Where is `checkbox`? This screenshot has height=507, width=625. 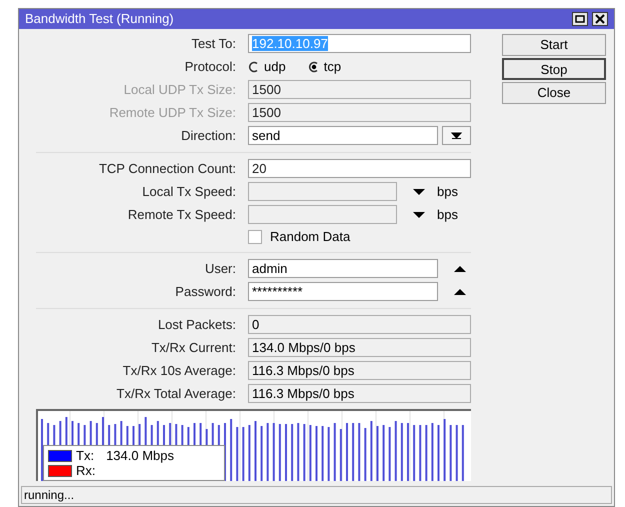
checkbox is located at coordinates (255, 237).